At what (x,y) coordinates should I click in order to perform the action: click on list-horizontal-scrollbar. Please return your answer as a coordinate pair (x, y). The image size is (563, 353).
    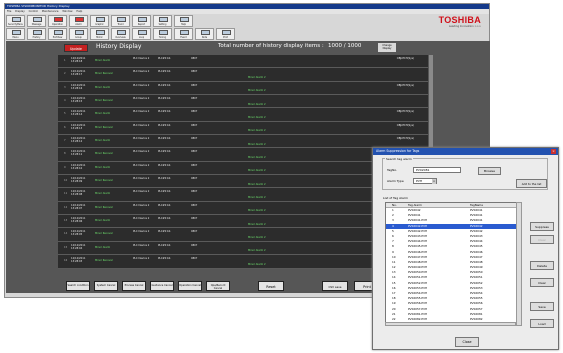
    Looking at the image, I should click on (450, 324).